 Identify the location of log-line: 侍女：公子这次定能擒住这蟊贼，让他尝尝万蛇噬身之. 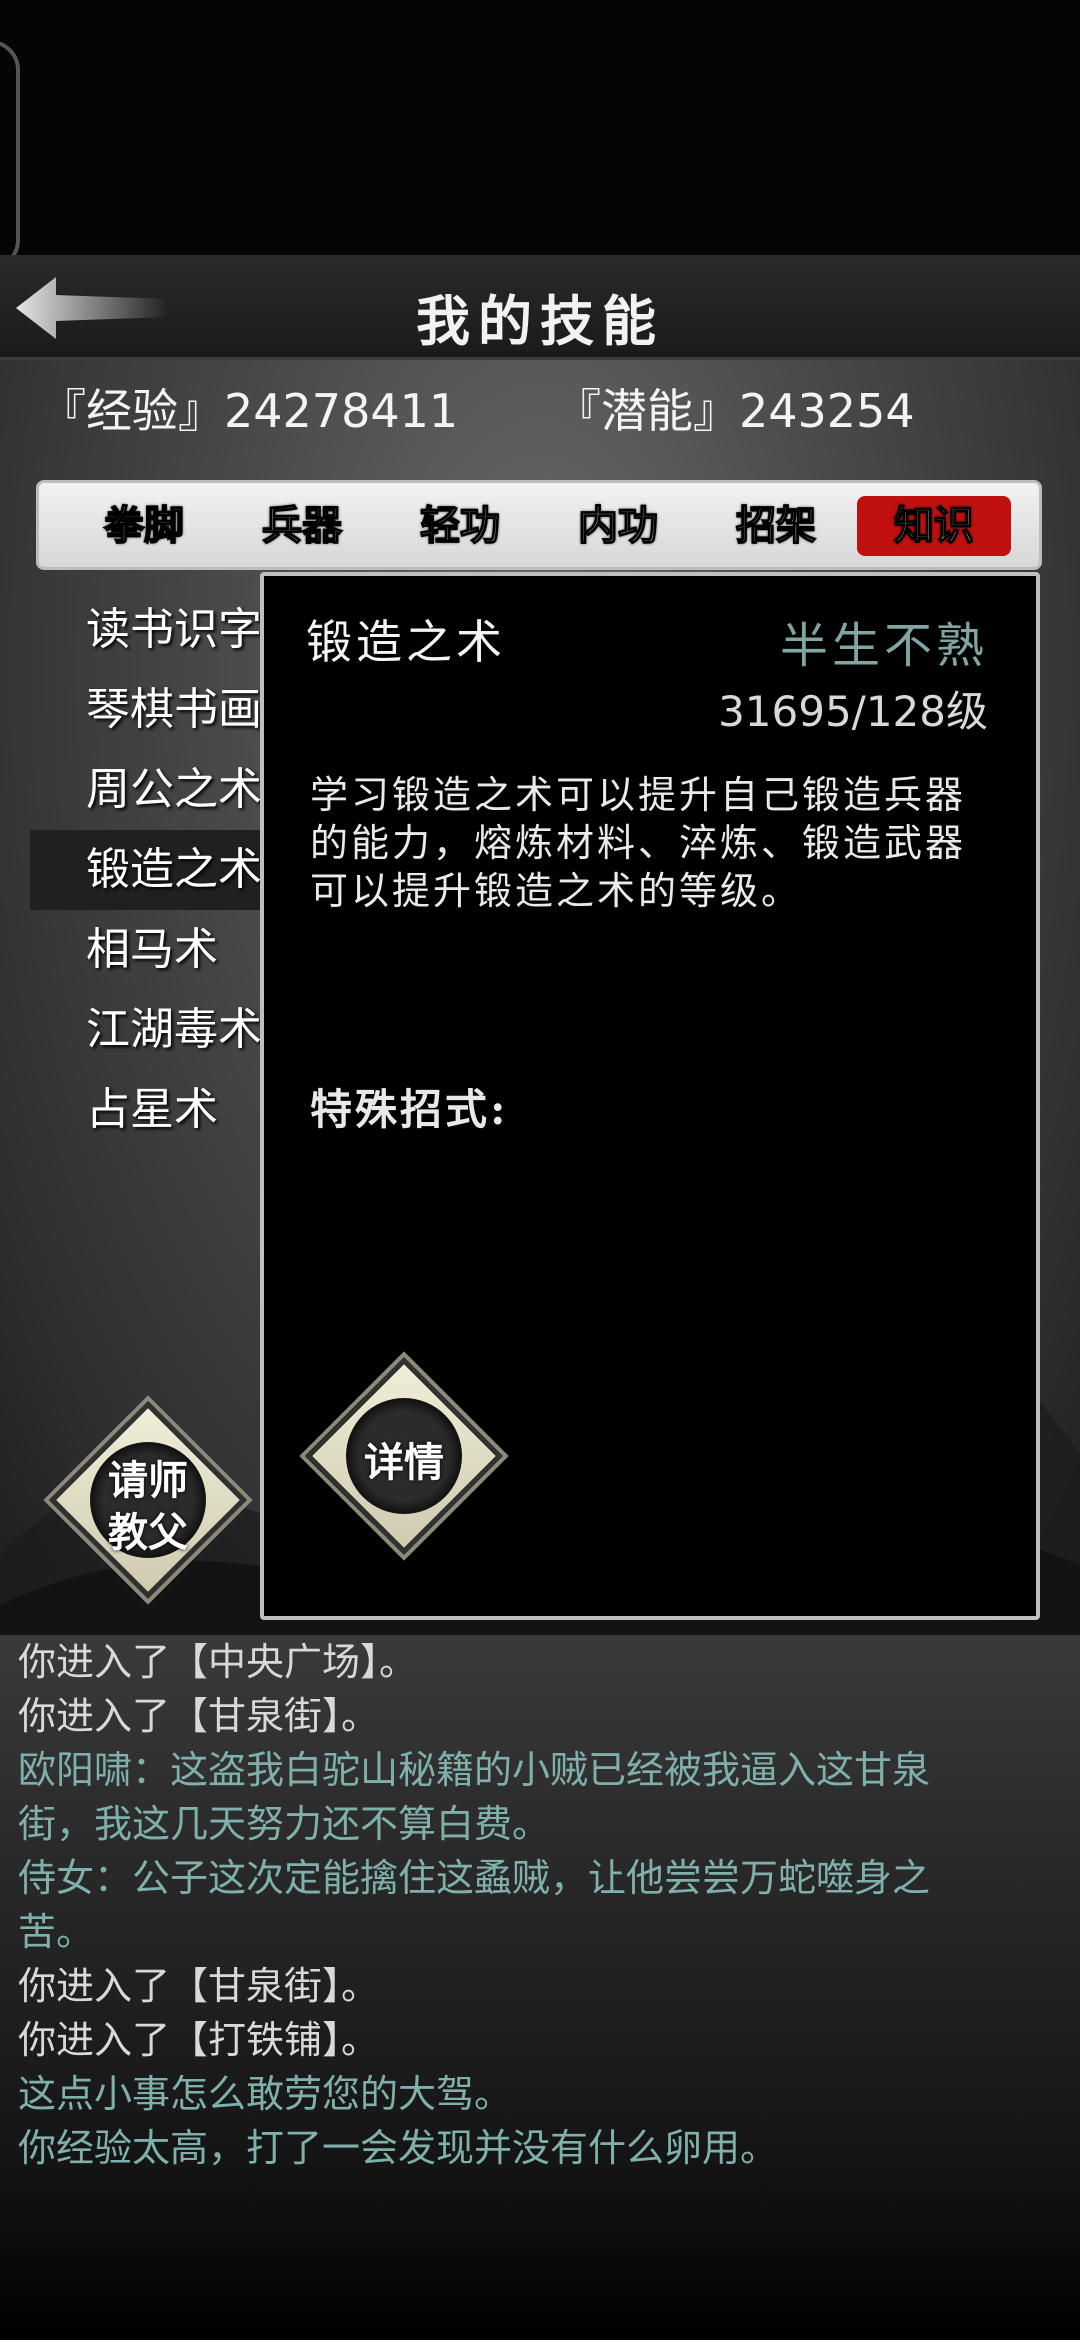
(474, 1878).